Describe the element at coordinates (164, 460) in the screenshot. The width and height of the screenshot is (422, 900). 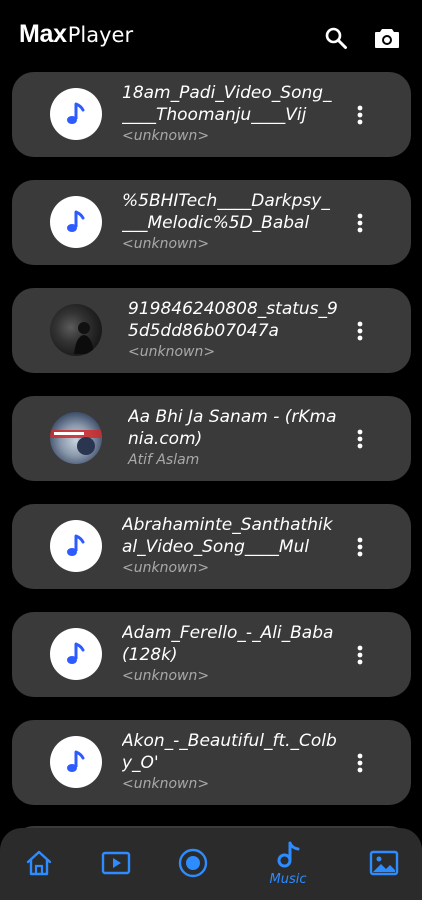
I see `song-artist: Atif Aslam` at that location.